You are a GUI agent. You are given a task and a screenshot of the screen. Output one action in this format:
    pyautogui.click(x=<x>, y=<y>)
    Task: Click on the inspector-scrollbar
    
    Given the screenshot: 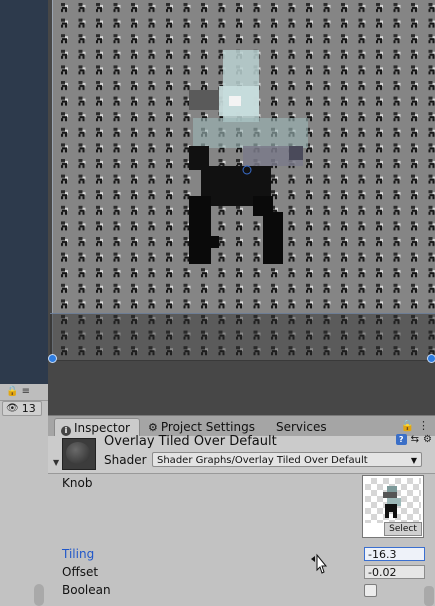 What is the action you would take?
    pyautogui.click(x=429, y=596)
    